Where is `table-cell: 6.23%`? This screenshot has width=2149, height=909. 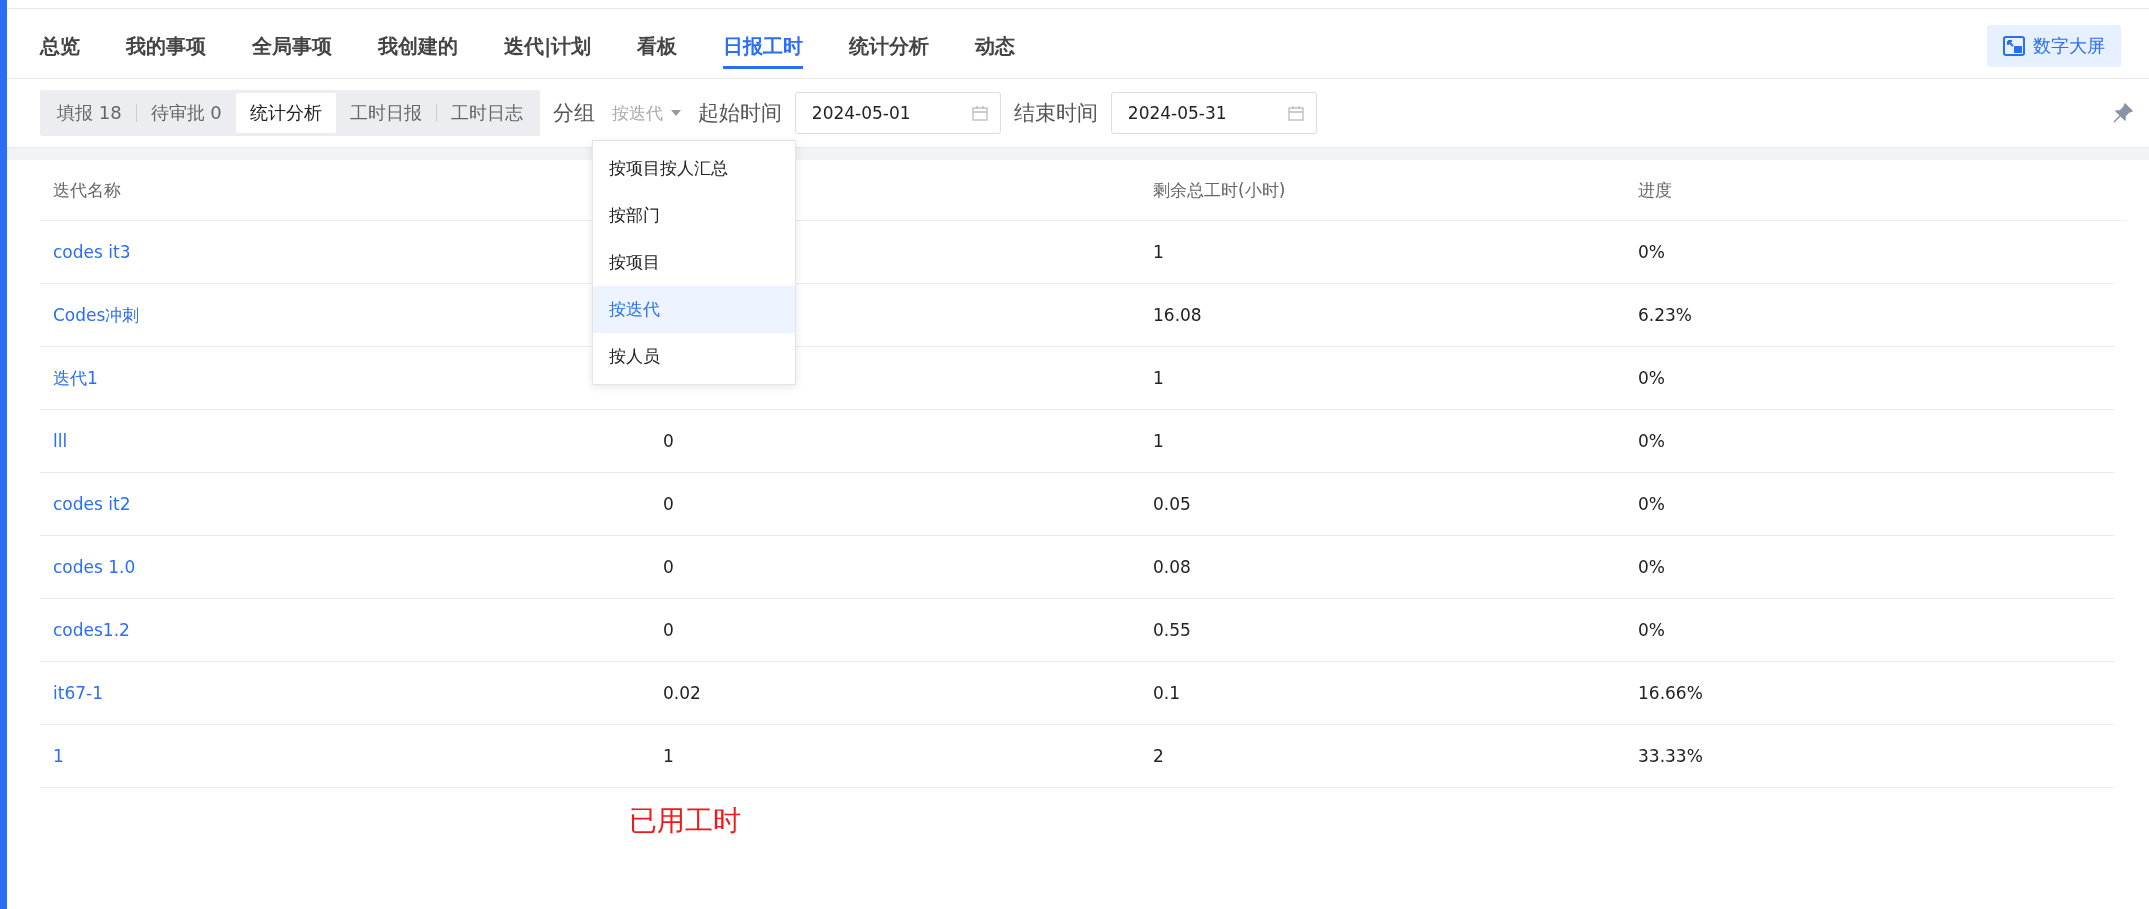 table-cell: 6.23% is located at coordinates (1665, 315).